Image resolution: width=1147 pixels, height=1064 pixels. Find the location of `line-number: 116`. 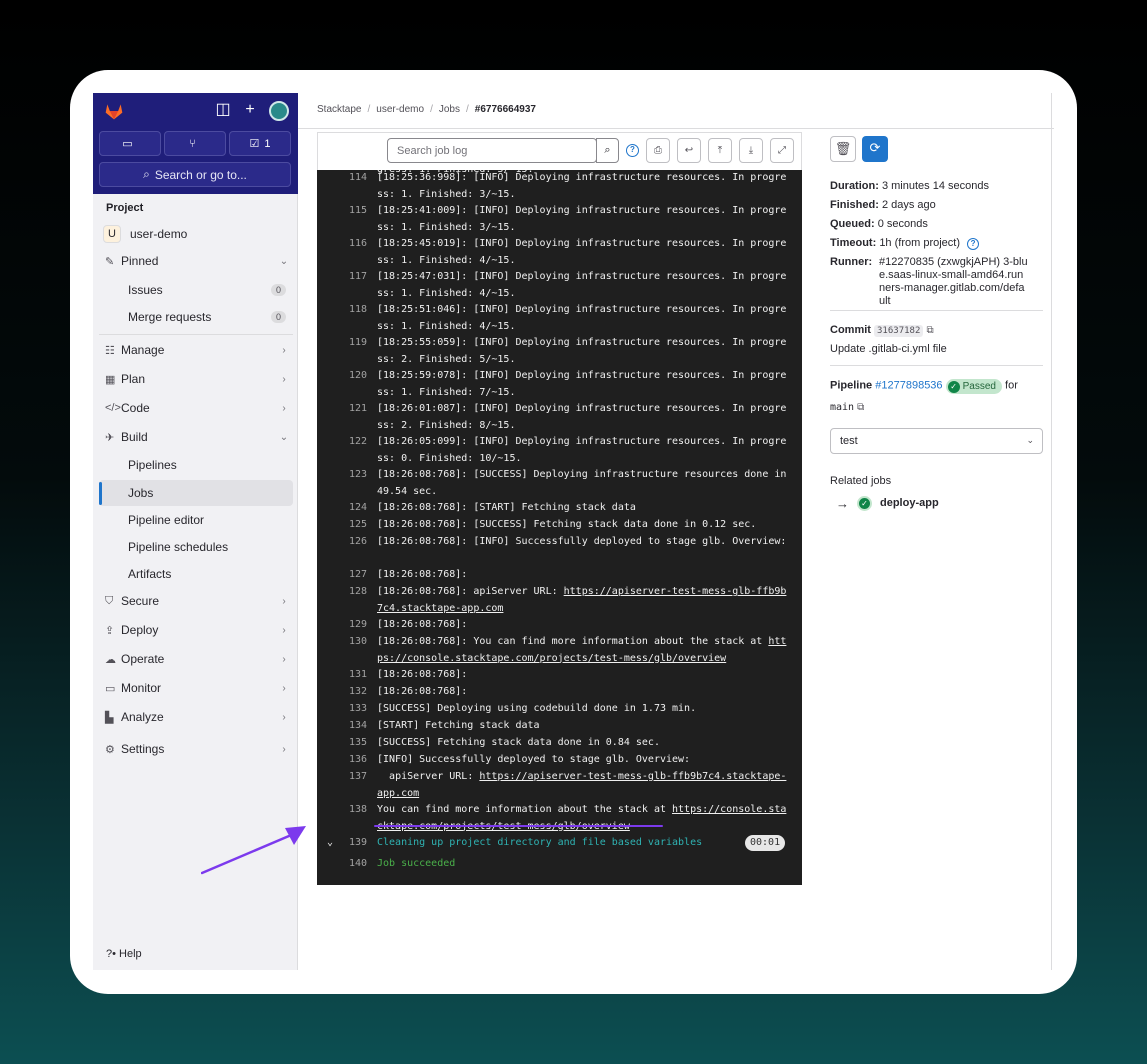

line-number: 116 is located at coordinates (342, 244).